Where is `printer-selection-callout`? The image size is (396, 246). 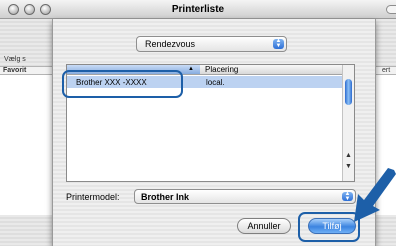
printer-selection-callout is located at coordinates (122, 84).